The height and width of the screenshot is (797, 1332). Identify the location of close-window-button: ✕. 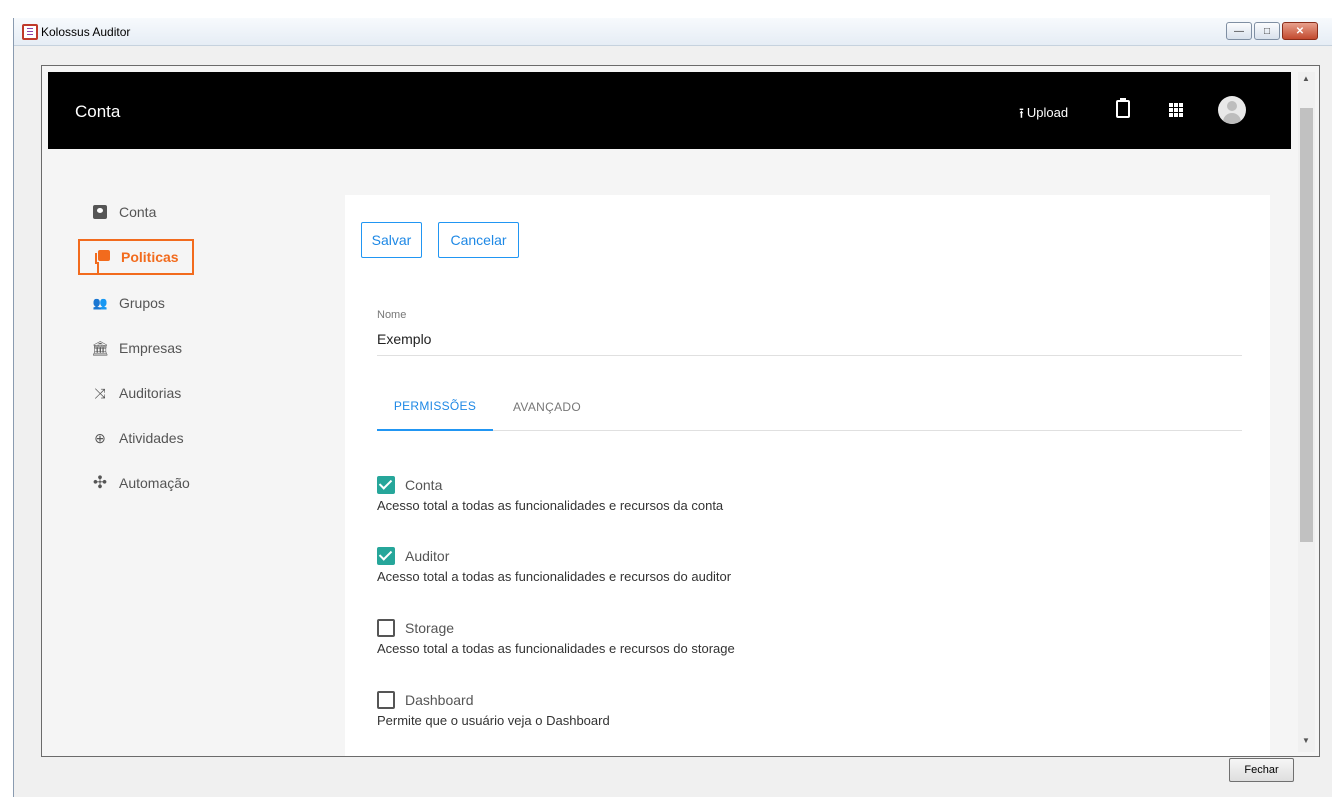
(1300, 31).